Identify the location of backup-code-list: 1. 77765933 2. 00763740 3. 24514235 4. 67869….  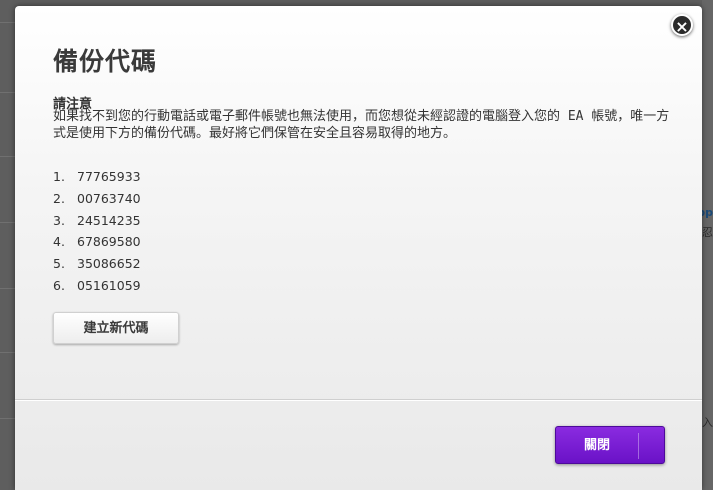
(97, 231).